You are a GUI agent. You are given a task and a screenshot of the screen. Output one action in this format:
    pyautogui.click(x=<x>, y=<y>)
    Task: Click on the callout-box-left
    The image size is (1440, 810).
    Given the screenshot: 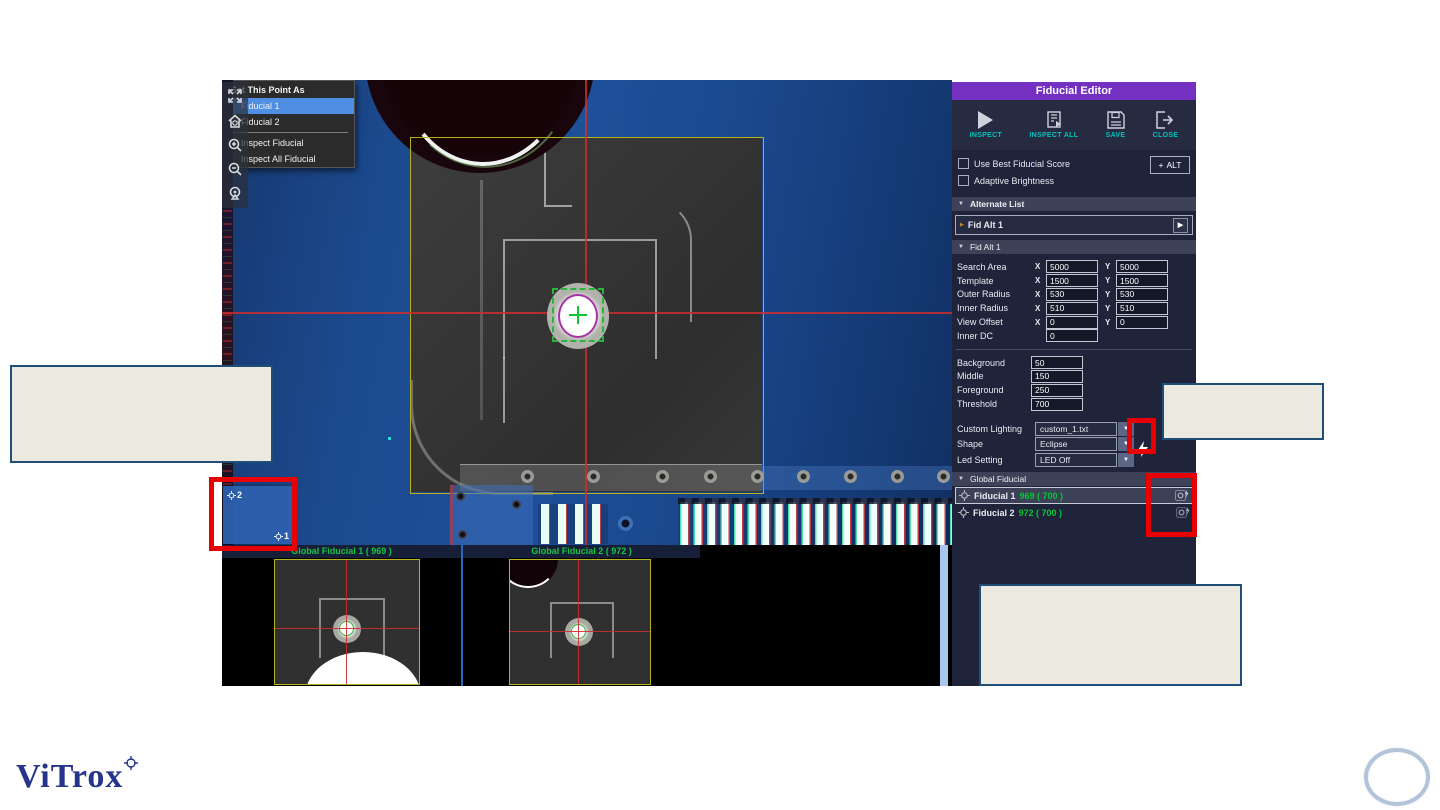 What is the action you would take?
    pyautogui.click(x=141, y=414)
    